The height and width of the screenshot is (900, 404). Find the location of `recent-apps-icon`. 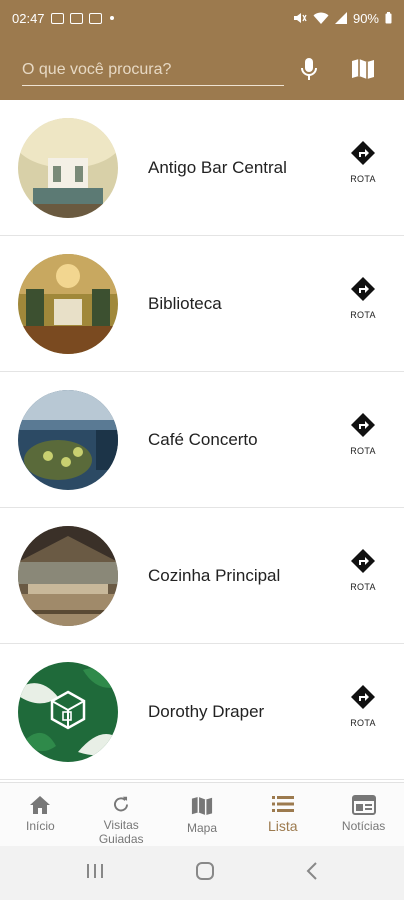

recent-apps-icon is located at coordinates (94, 870).